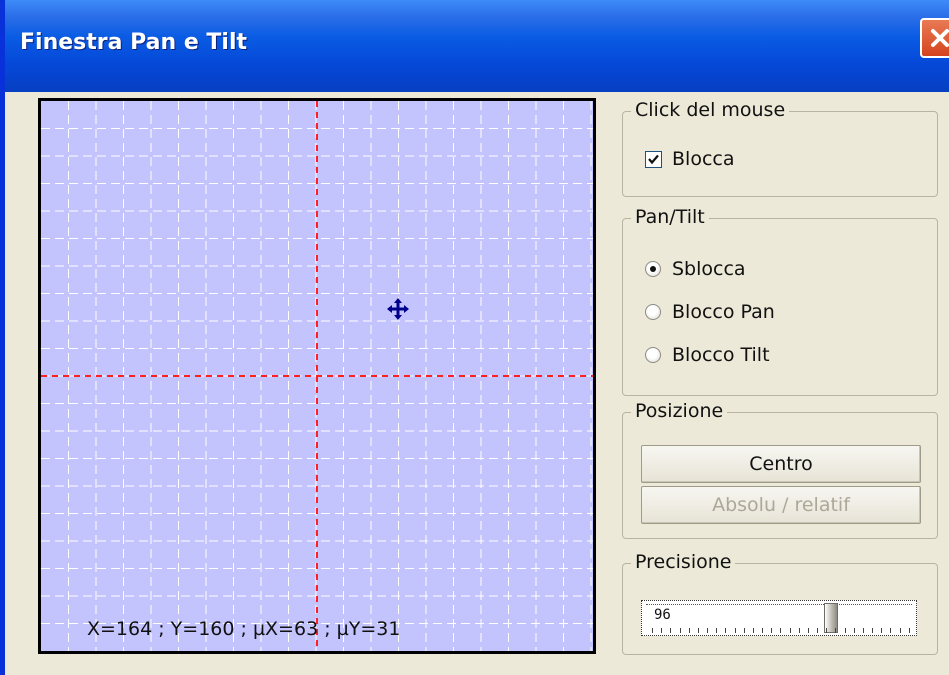  Describe the element at coordinates (940, 38) in the screenshot. I see `close-icon` at that location.